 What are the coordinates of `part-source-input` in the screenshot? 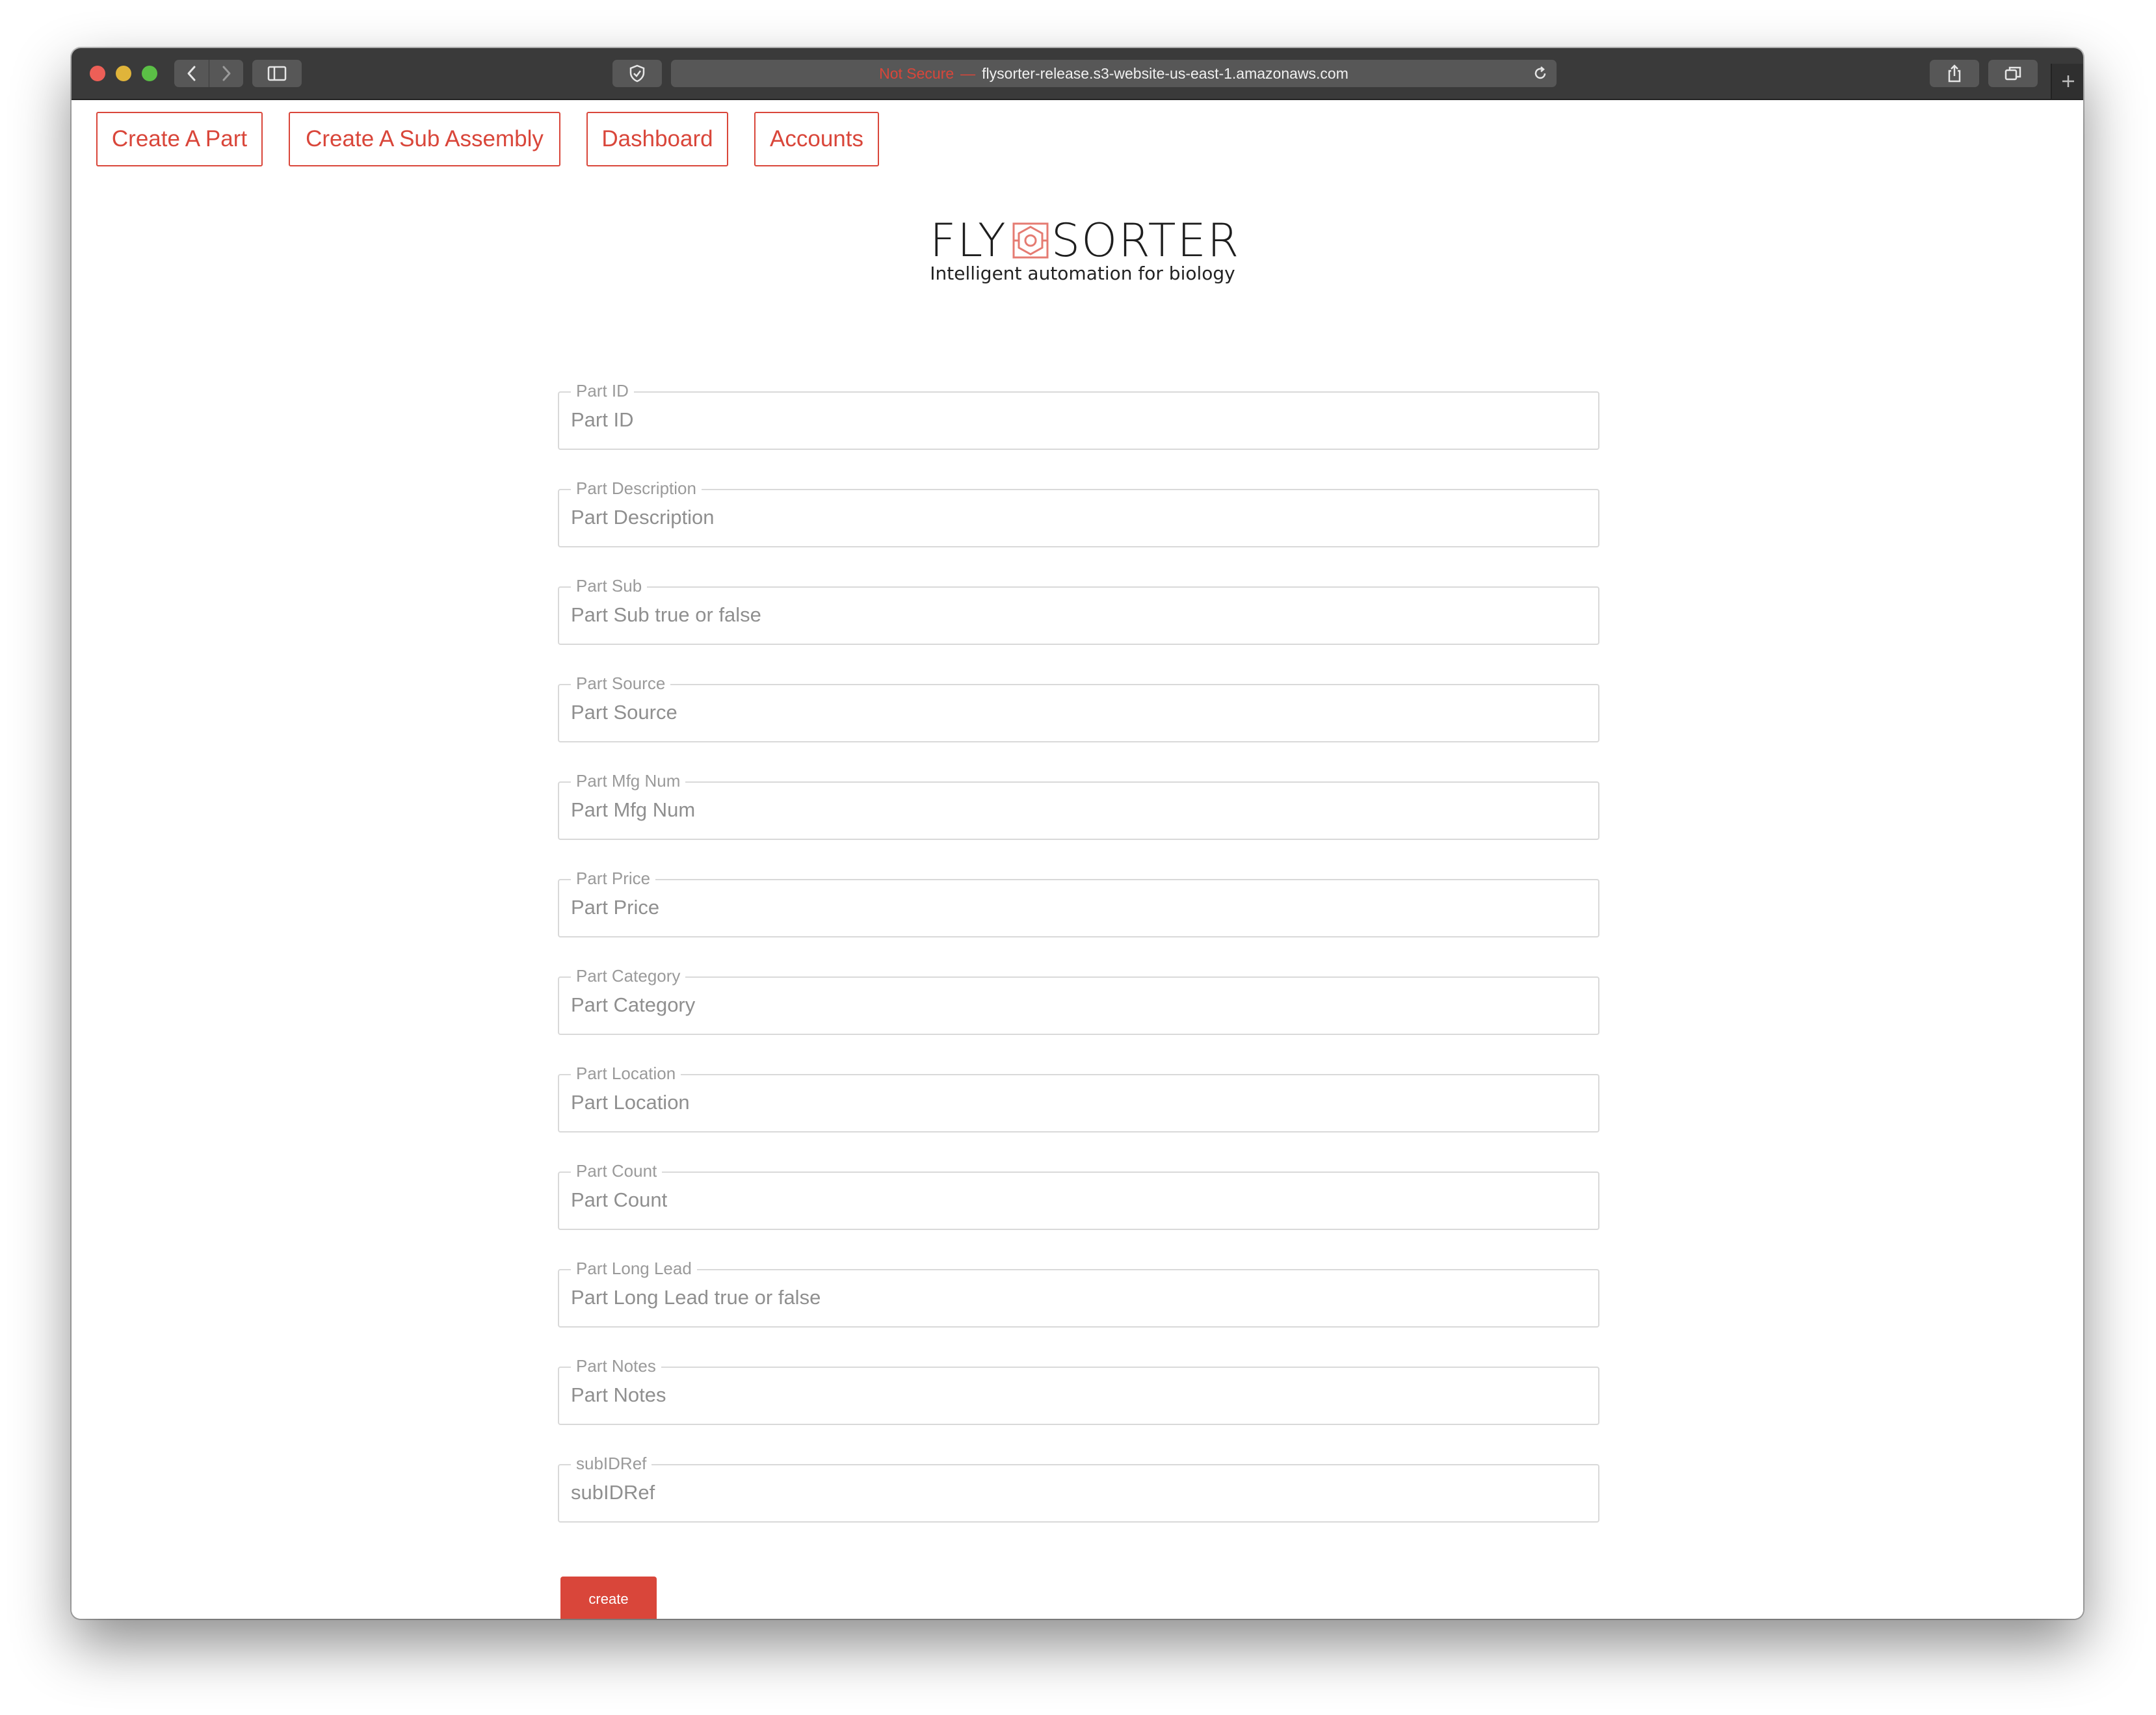 It's located at (1078, 712).